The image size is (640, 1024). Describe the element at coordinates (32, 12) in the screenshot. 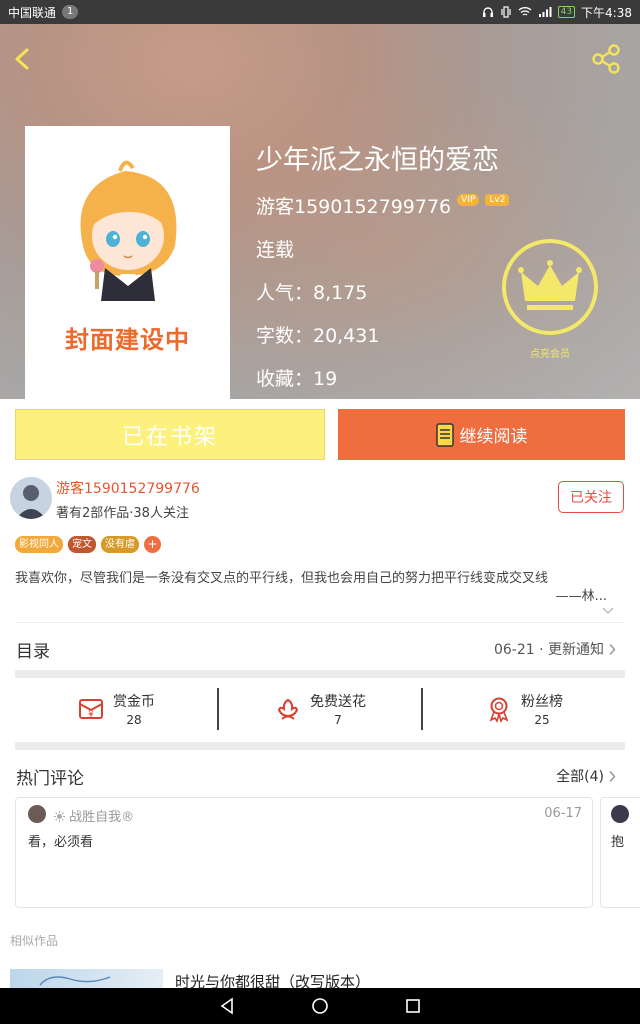

I see `carrier-name: 中国联通` at that location.